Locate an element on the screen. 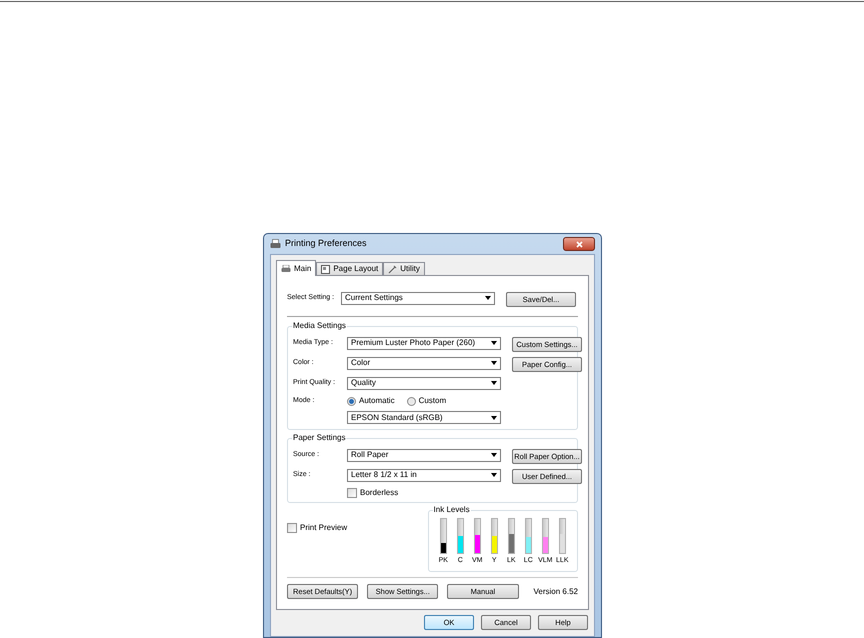  dropdown: Premium Luster Photo Paper (260) is located at coordinates (424, 343).